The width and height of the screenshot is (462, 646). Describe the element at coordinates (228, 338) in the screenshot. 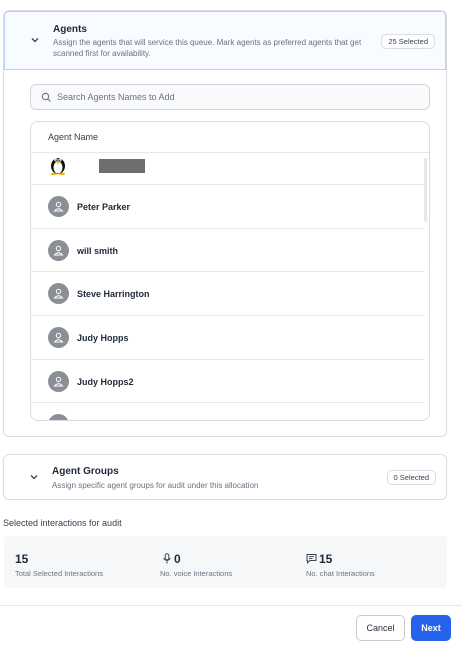

I see `table-row: Judy Hopps` at that location.